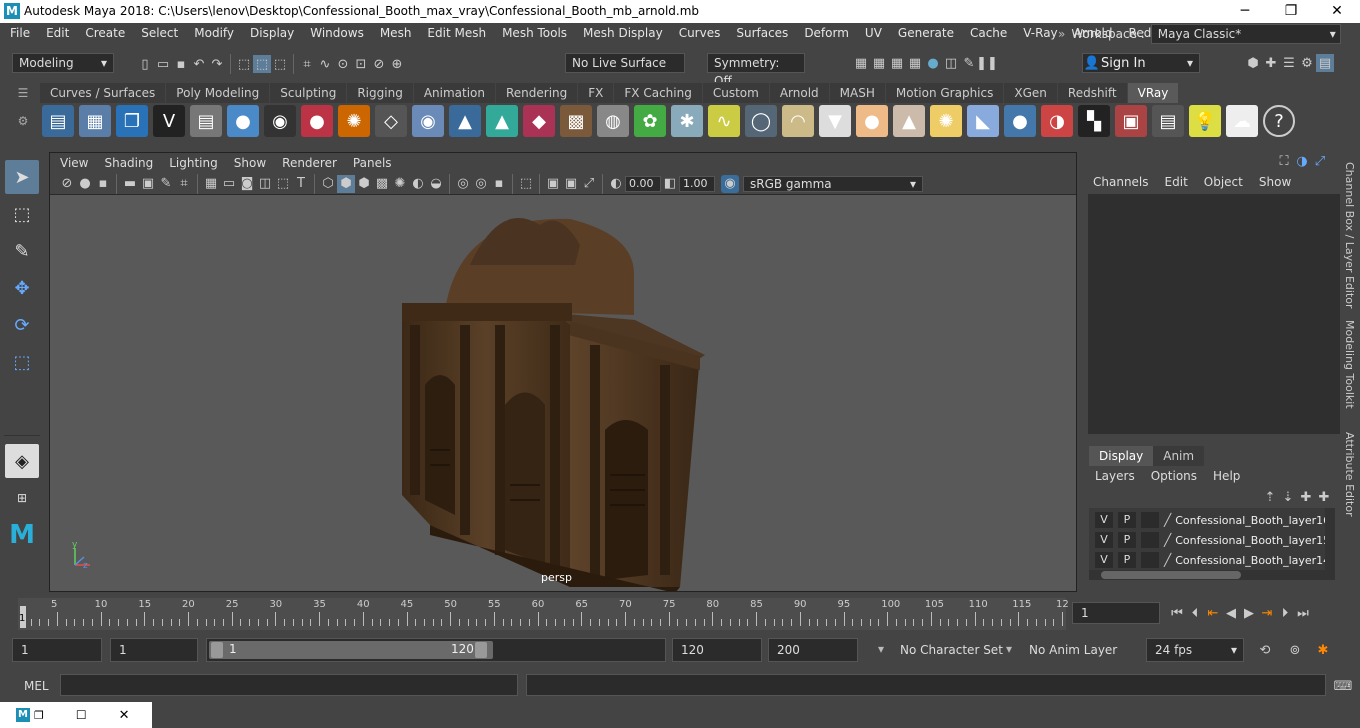 Image resolution: width=1360 pixels, height=728 pixels. Describe the element at coordinates (214, 33) in the screenshot. I see `menu-modify: Modify` at that location.